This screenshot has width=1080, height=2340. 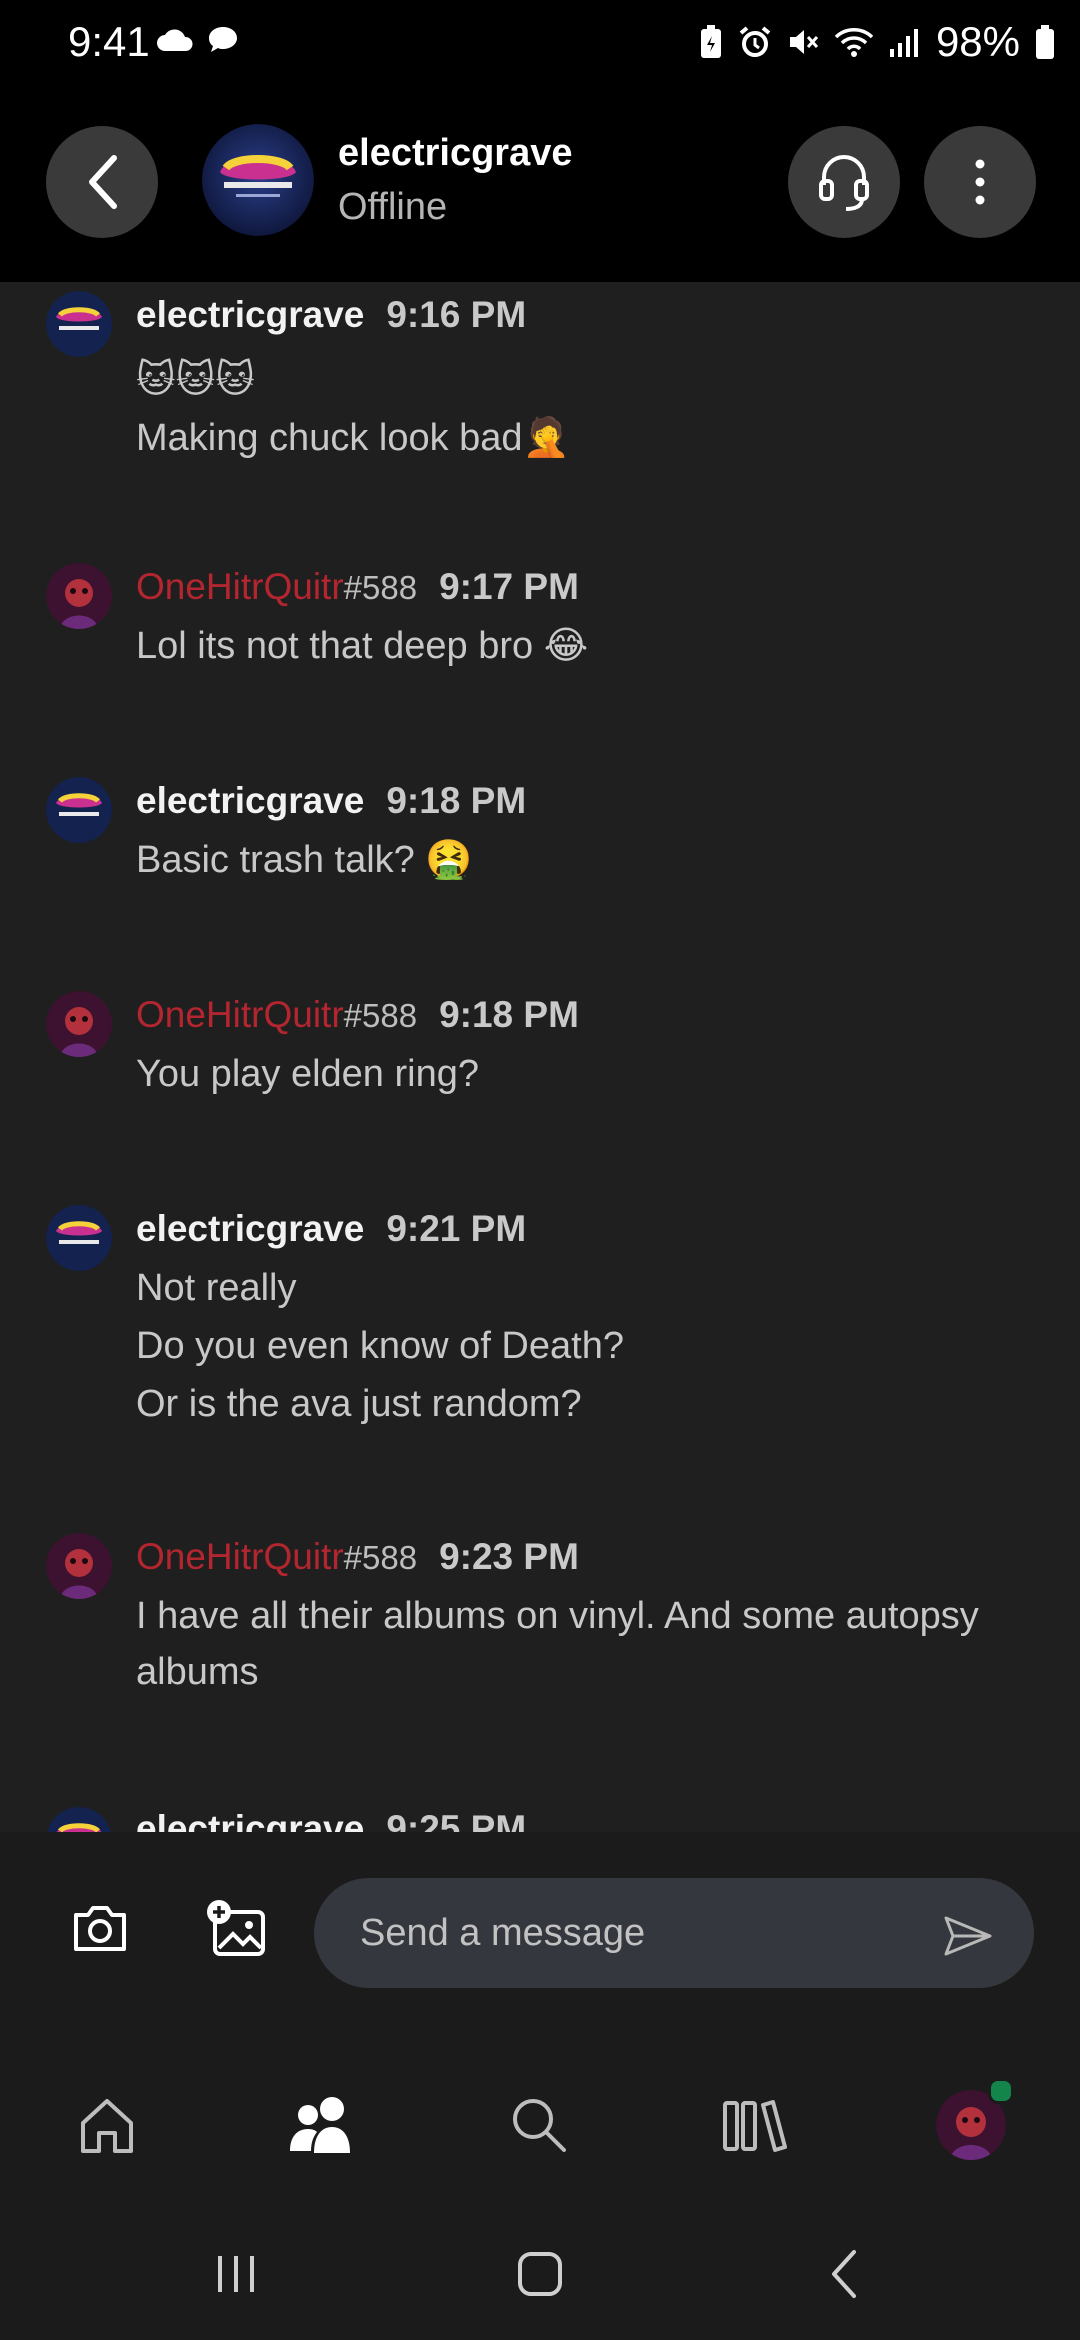 What do you see at coordinates (195, 380) in the screenshot?
I see `message-text: 🐱🐱🐱` at bounding box center [195, 380].